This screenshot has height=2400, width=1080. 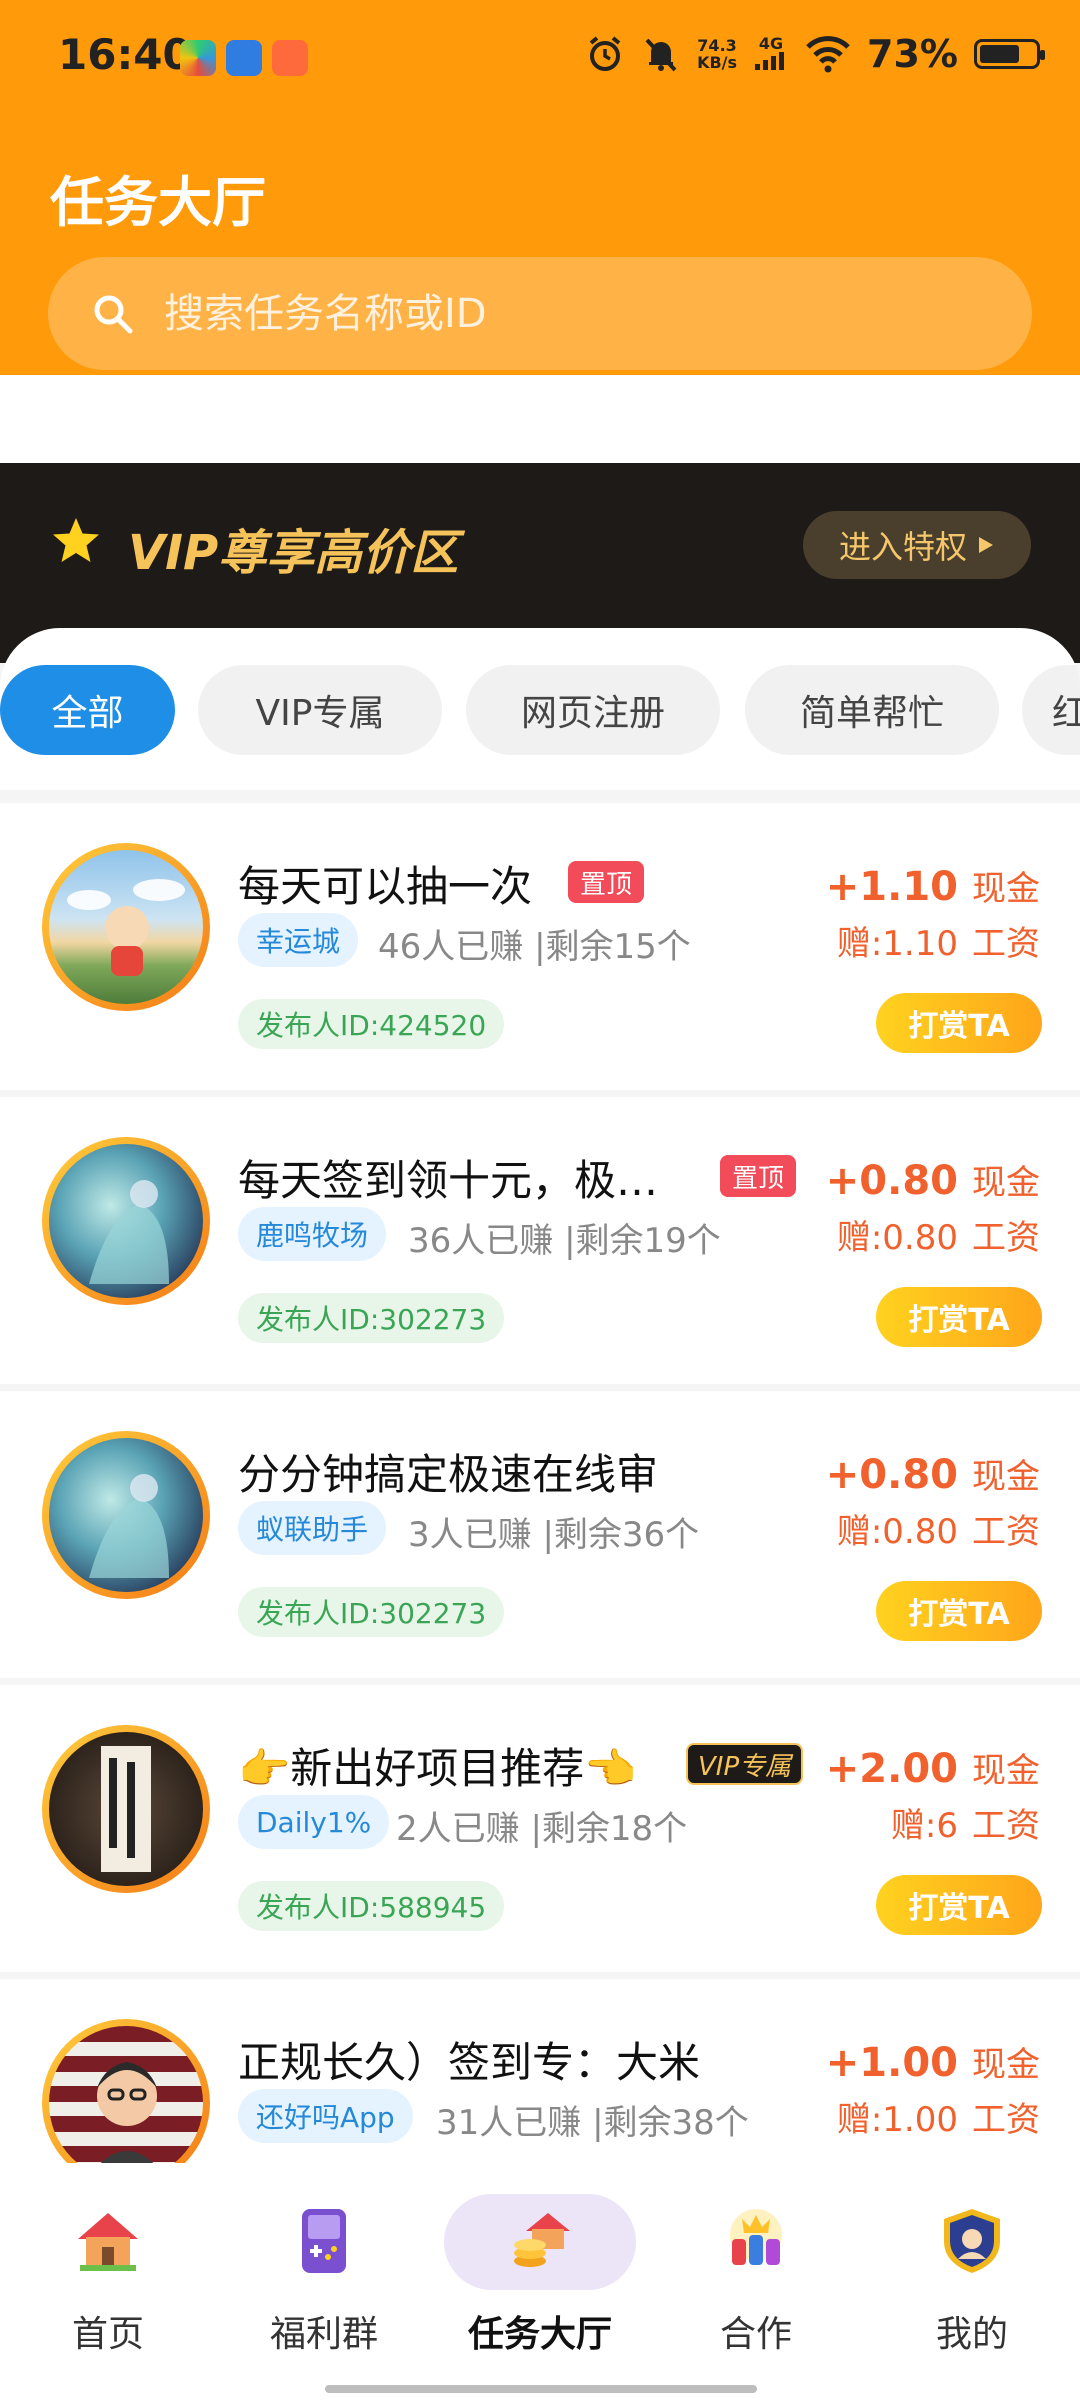 I want to click on task-reward: +1.00 现金 赠:1.00 工资, so click(x=933, y=2089).